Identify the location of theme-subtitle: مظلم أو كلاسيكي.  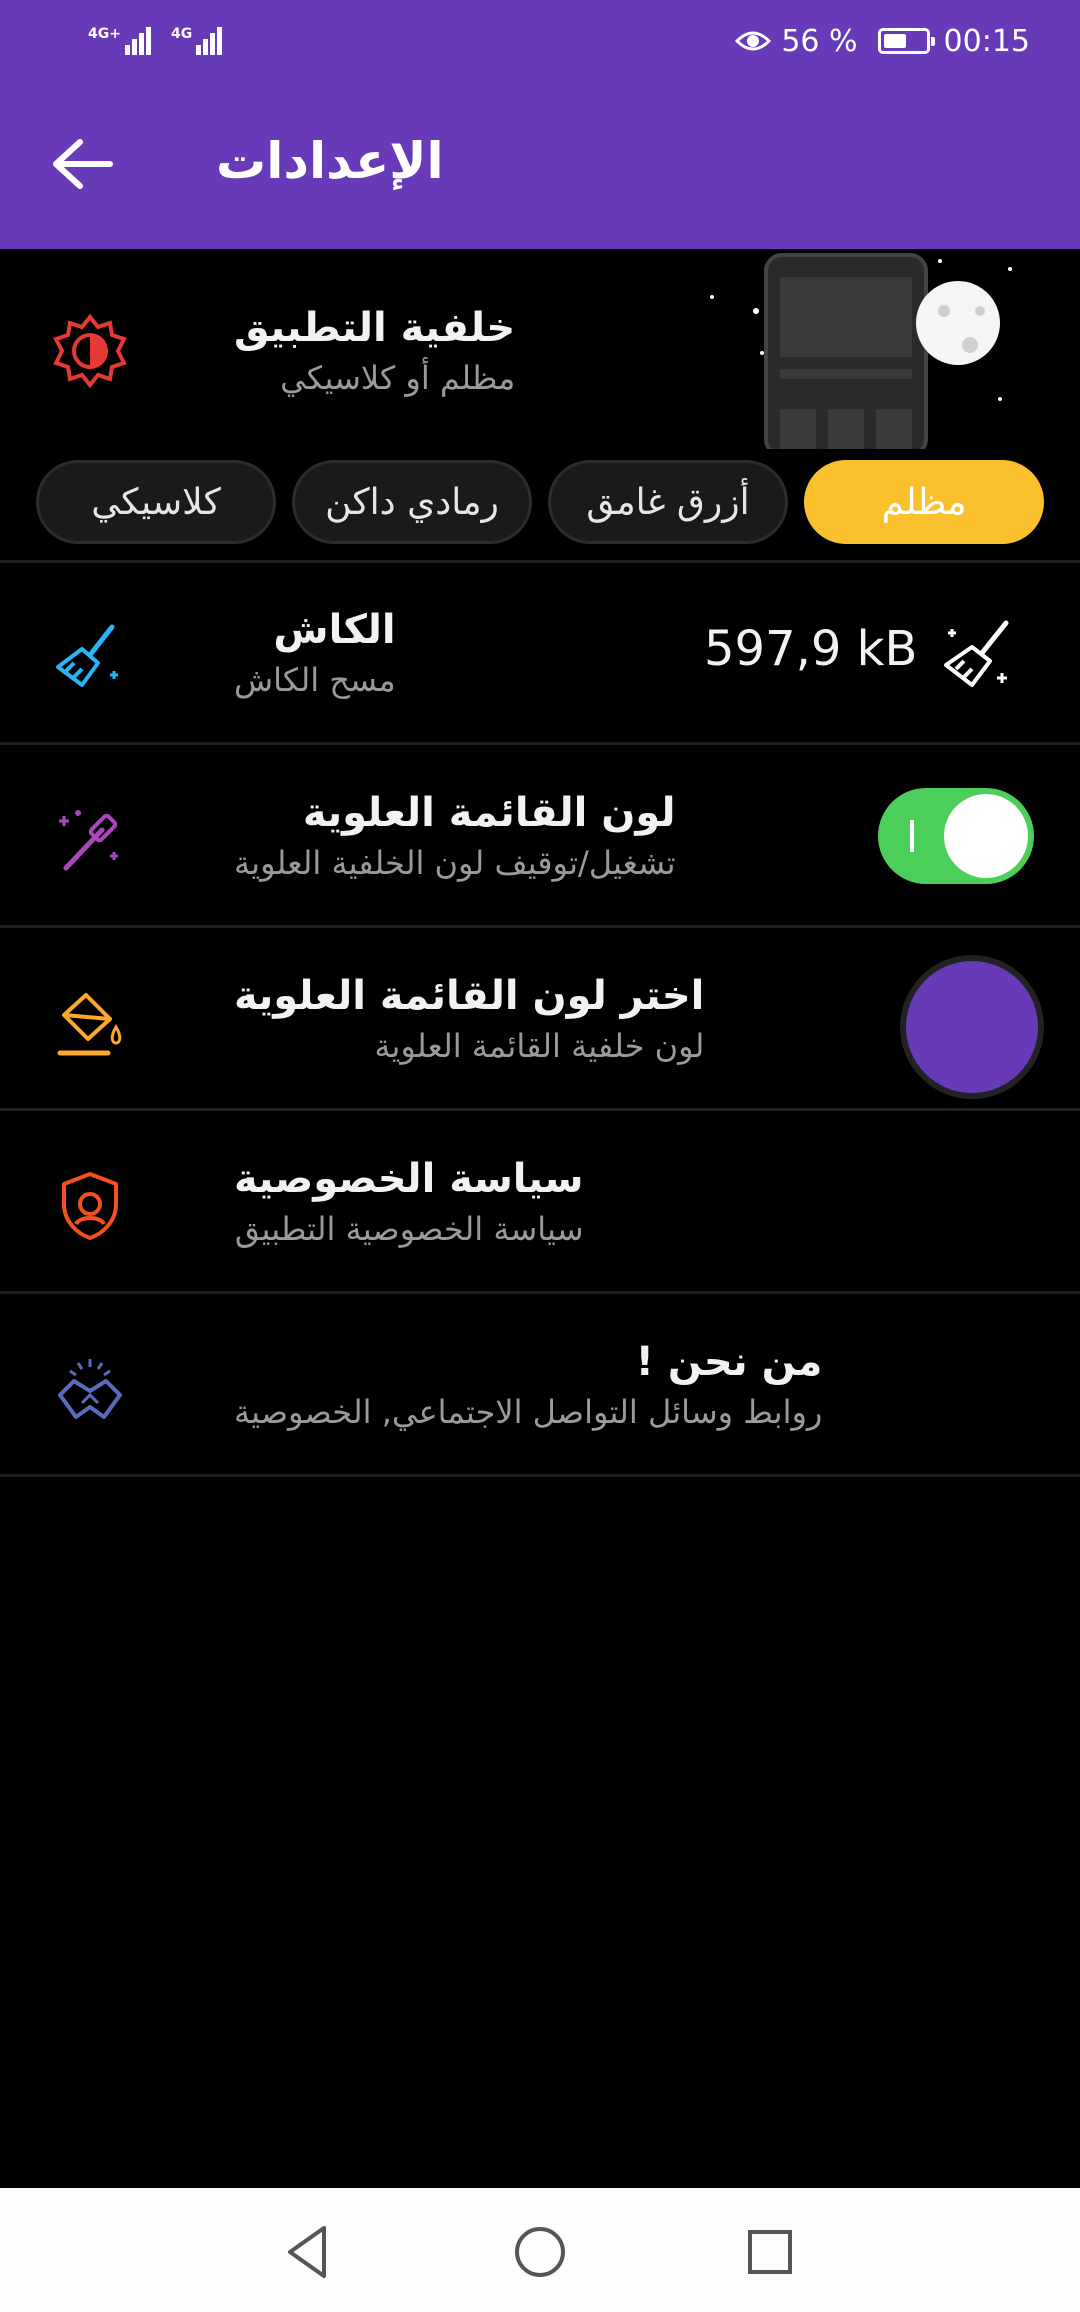
(398, 378).